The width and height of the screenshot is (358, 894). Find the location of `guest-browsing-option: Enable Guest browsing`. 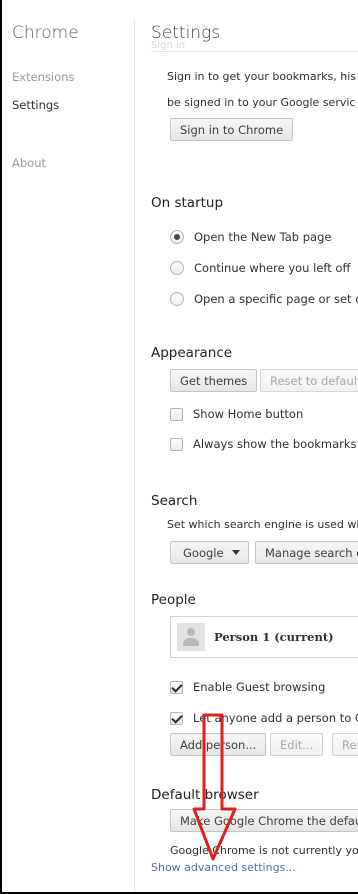

guest-browsing-option: Enable Guest browsing is located at coordinates (247, 687).